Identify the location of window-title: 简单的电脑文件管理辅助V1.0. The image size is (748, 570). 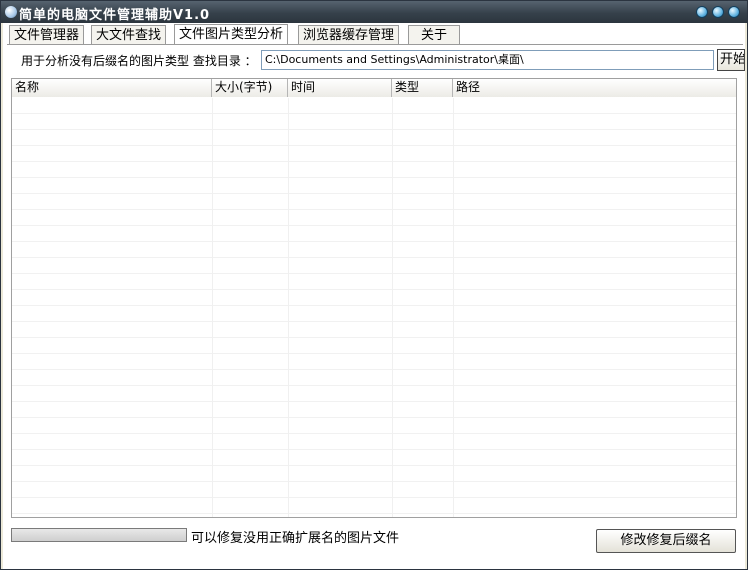
(115, 15).